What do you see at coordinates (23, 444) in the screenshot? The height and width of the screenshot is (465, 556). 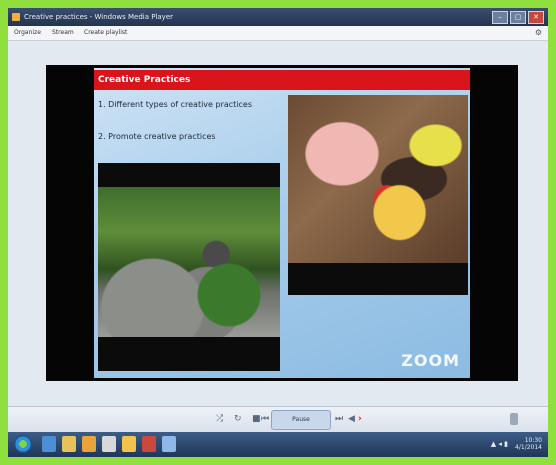 I see `start-button` at bounding box center [23, 444].